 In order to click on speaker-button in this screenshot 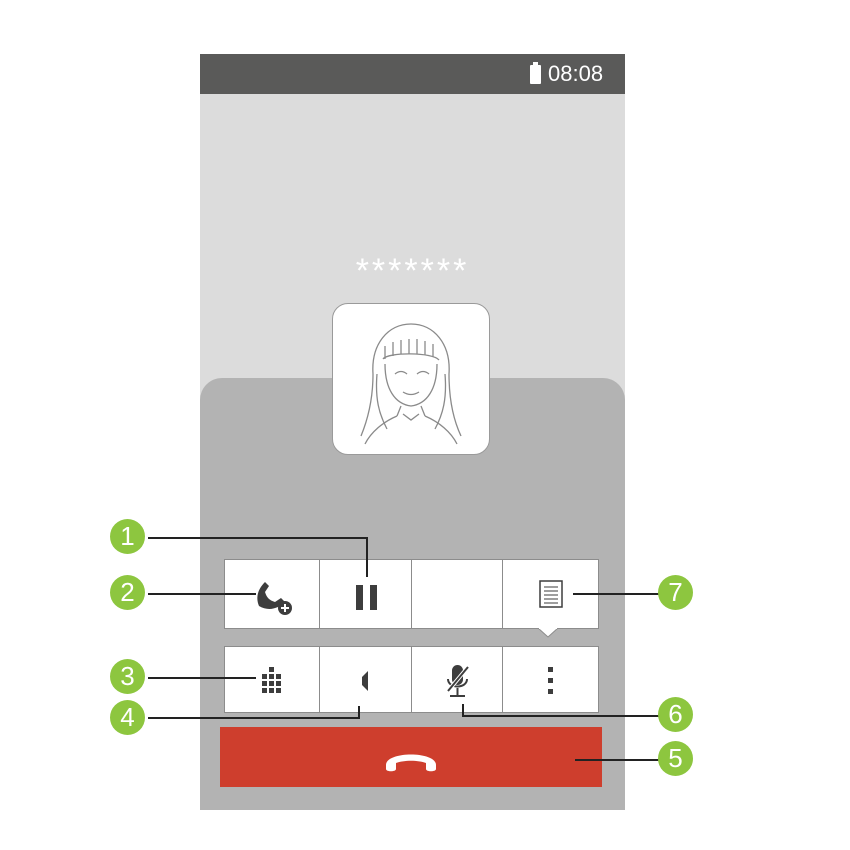, I will do `click(365, 679)`.